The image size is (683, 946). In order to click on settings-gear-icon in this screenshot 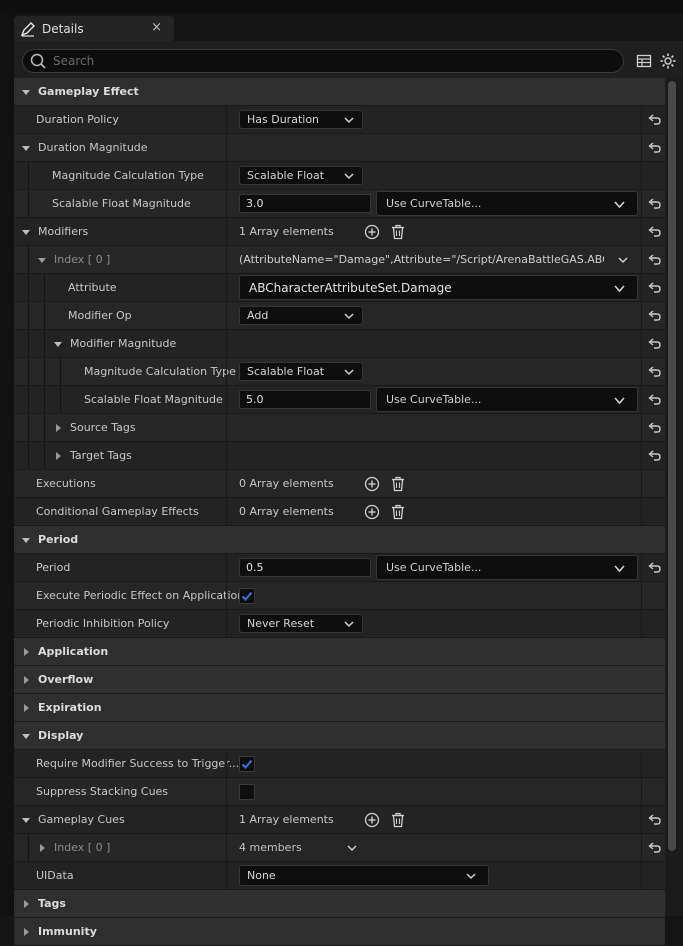, I will do `click(668, 61)`.